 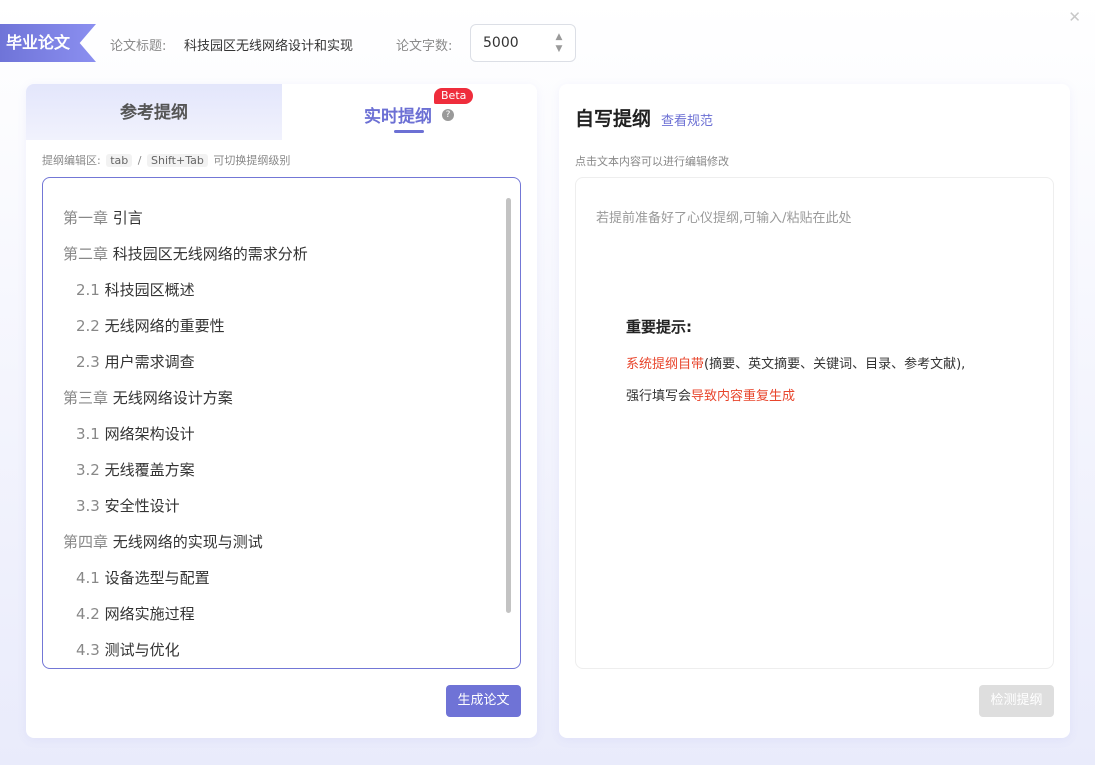 What do you see at coordinates (252, 160) in the screenshot?
I see `hint-suffix: 可切换提纲级别` at bounding box center [252, 160].